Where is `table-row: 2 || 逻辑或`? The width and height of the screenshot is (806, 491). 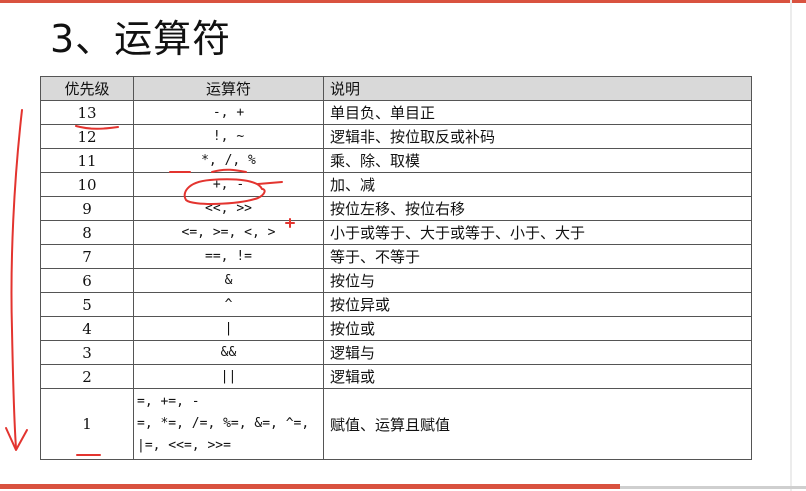 table-row: 2 || 逻辑或 is located at coordinates (396, 376).